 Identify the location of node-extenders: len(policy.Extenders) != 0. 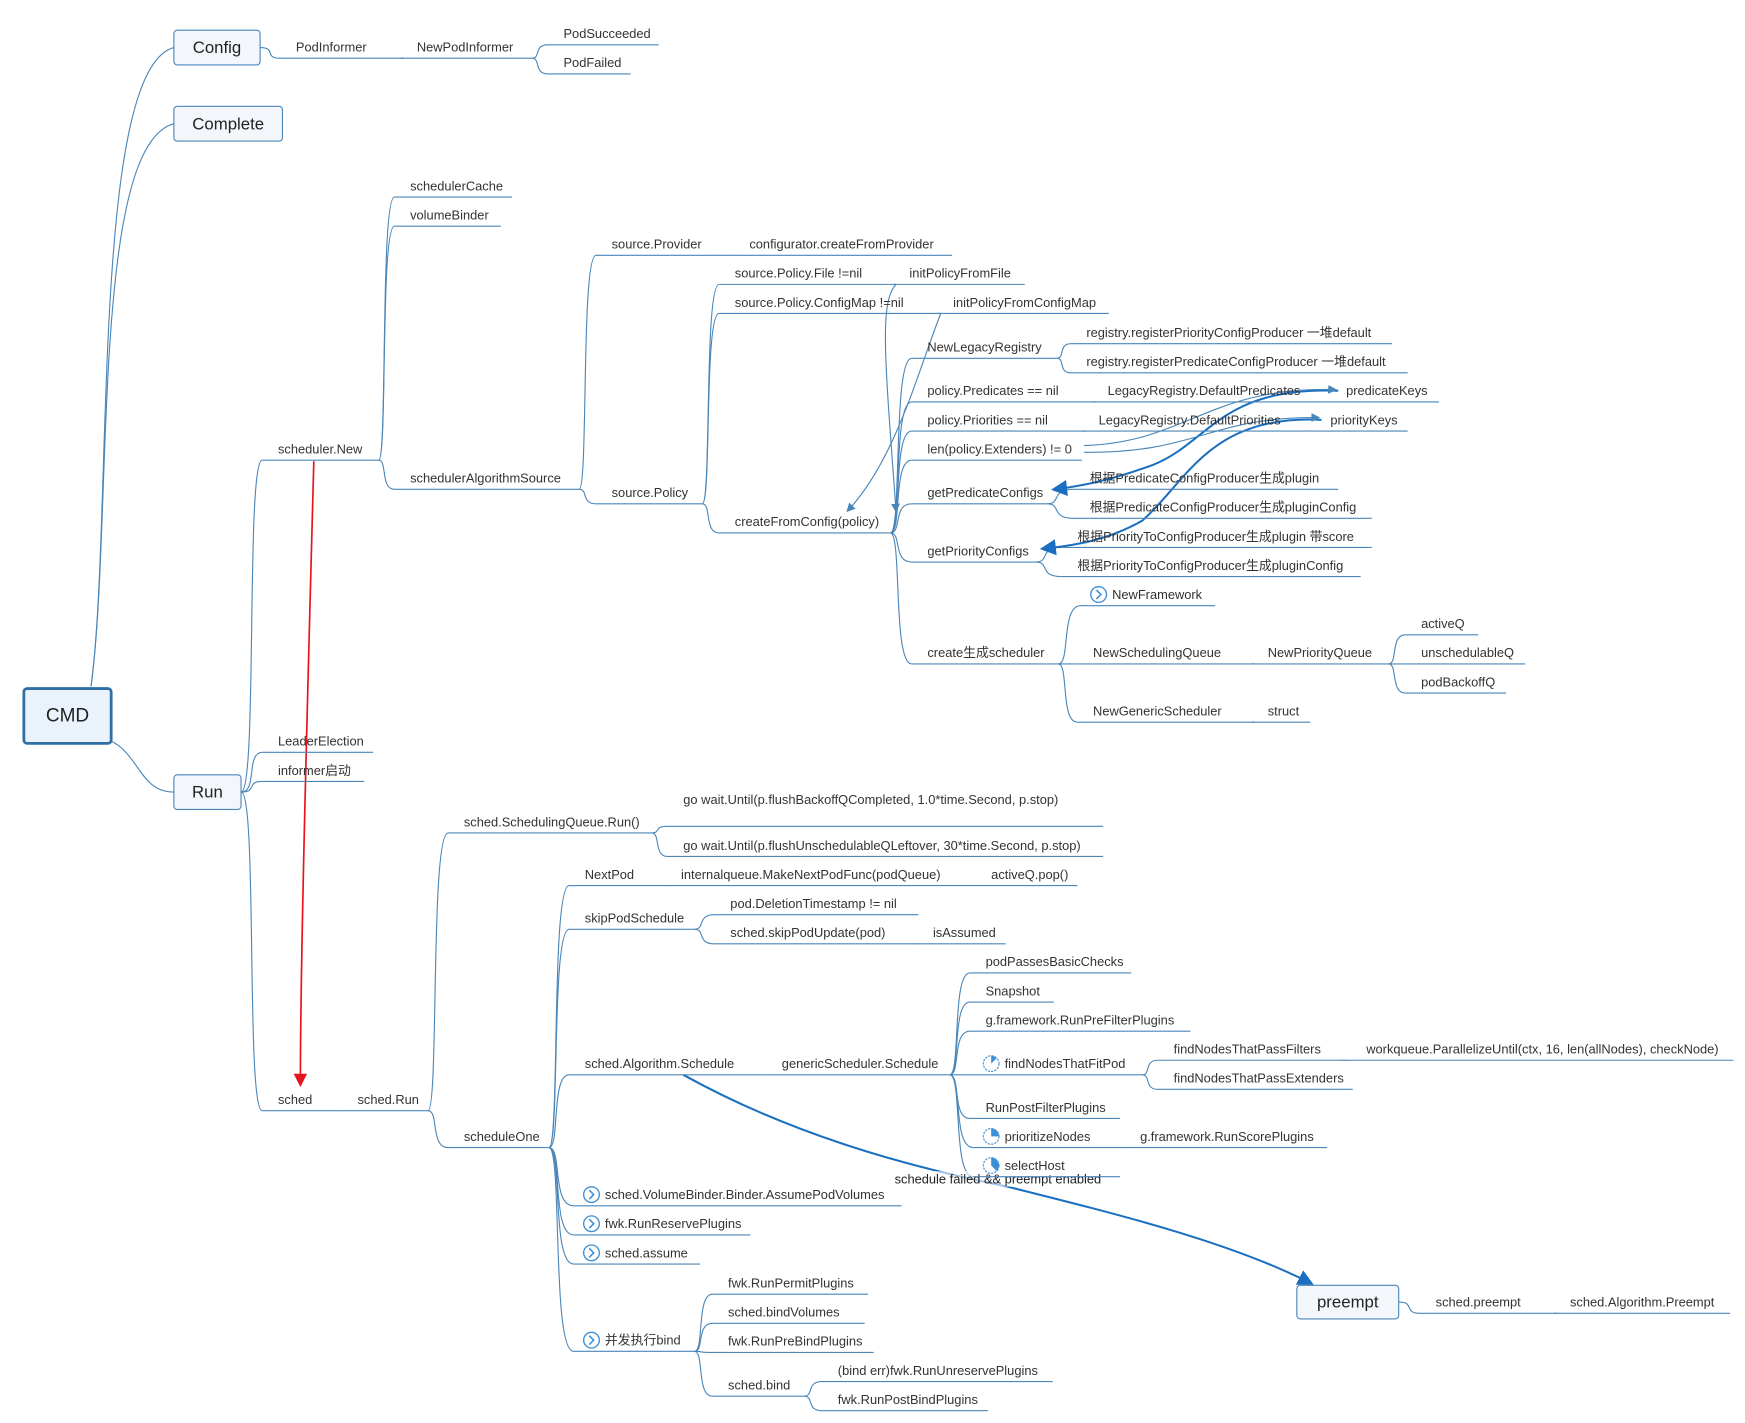
(996, 451).